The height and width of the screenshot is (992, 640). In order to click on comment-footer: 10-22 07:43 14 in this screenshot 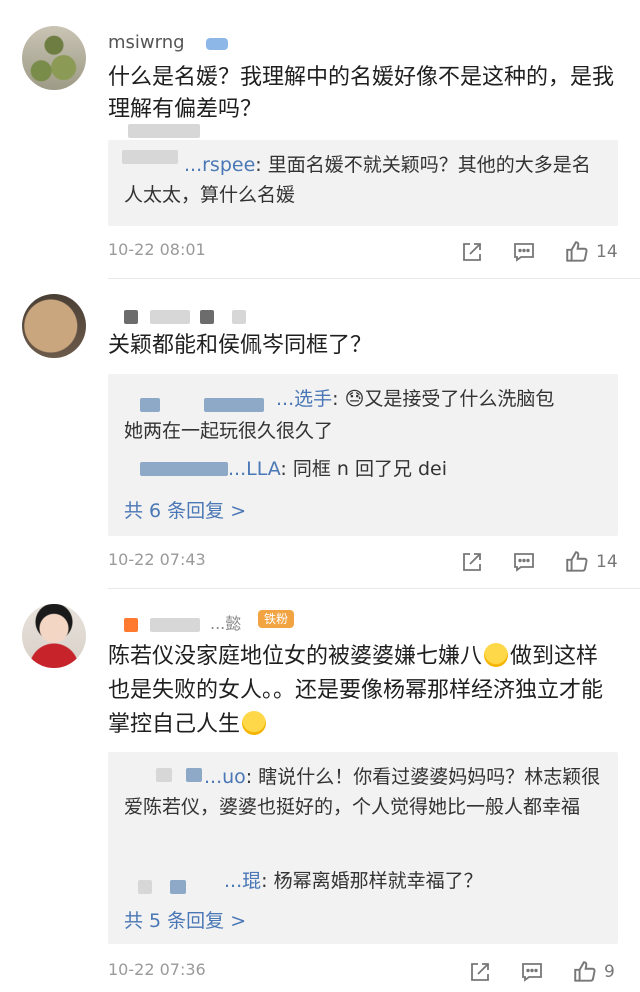, I will do `click(364, 562)`.